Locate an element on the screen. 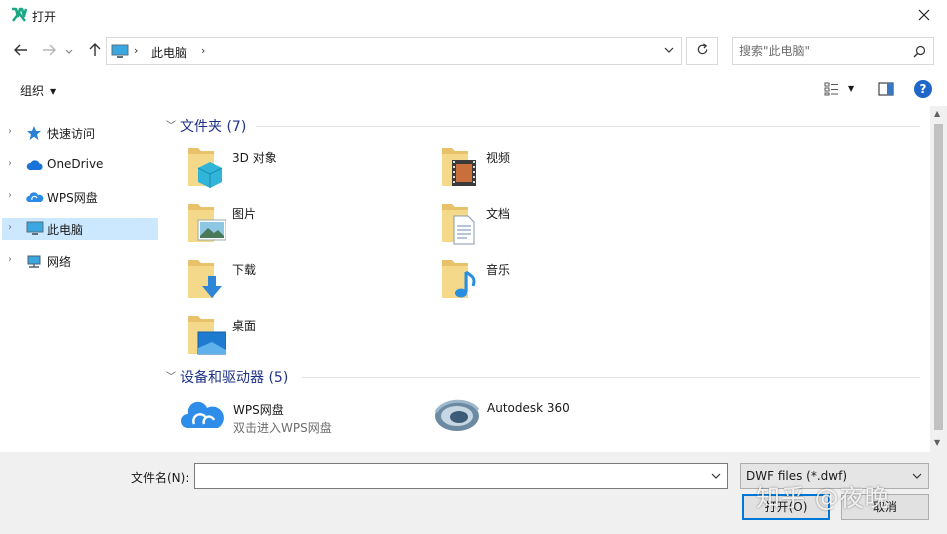 This screenshot has height=534, width=947. forward-button is located at coordinates (49, 51).